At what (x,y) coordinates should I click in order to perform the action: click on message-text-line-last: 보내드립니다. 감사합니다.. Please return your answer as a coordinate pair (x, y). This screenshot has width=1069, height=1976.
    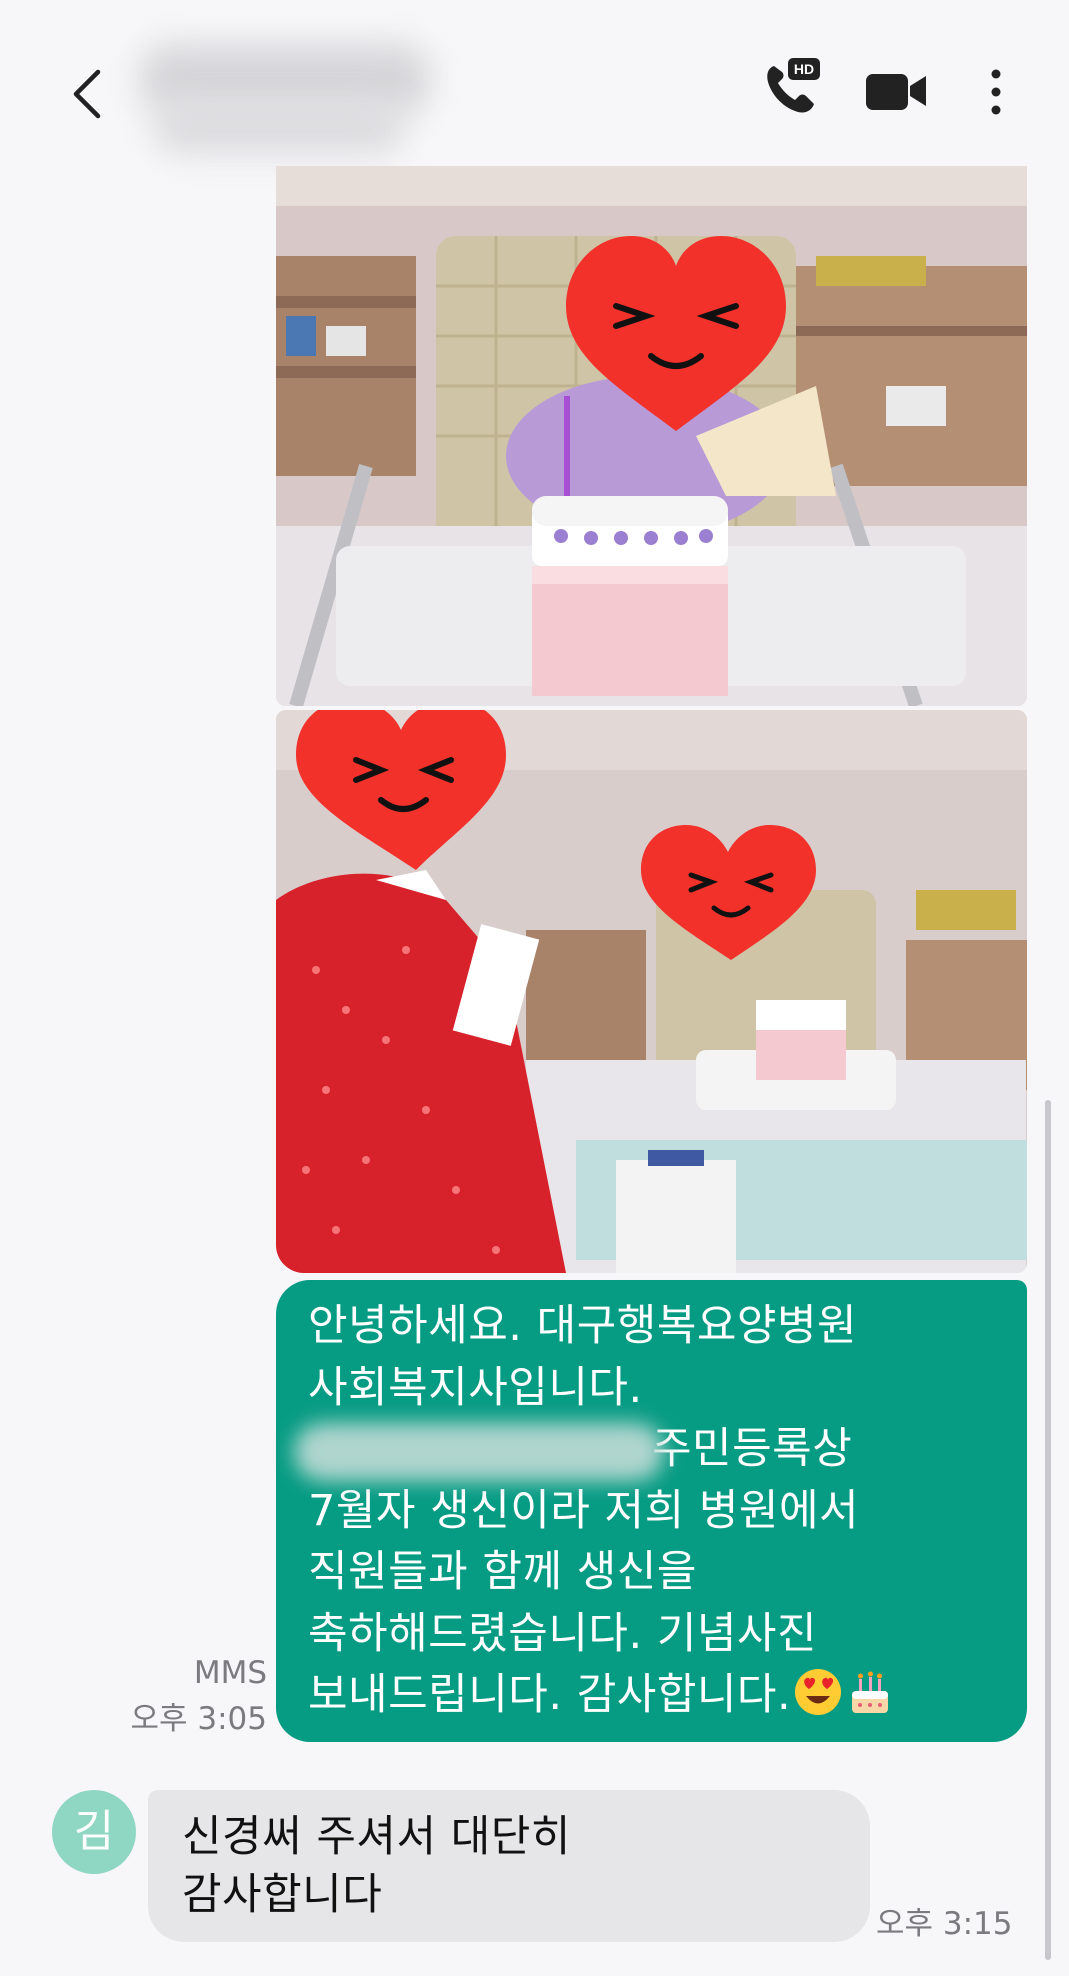
    Looking at the image, I should click on (650, 1696).